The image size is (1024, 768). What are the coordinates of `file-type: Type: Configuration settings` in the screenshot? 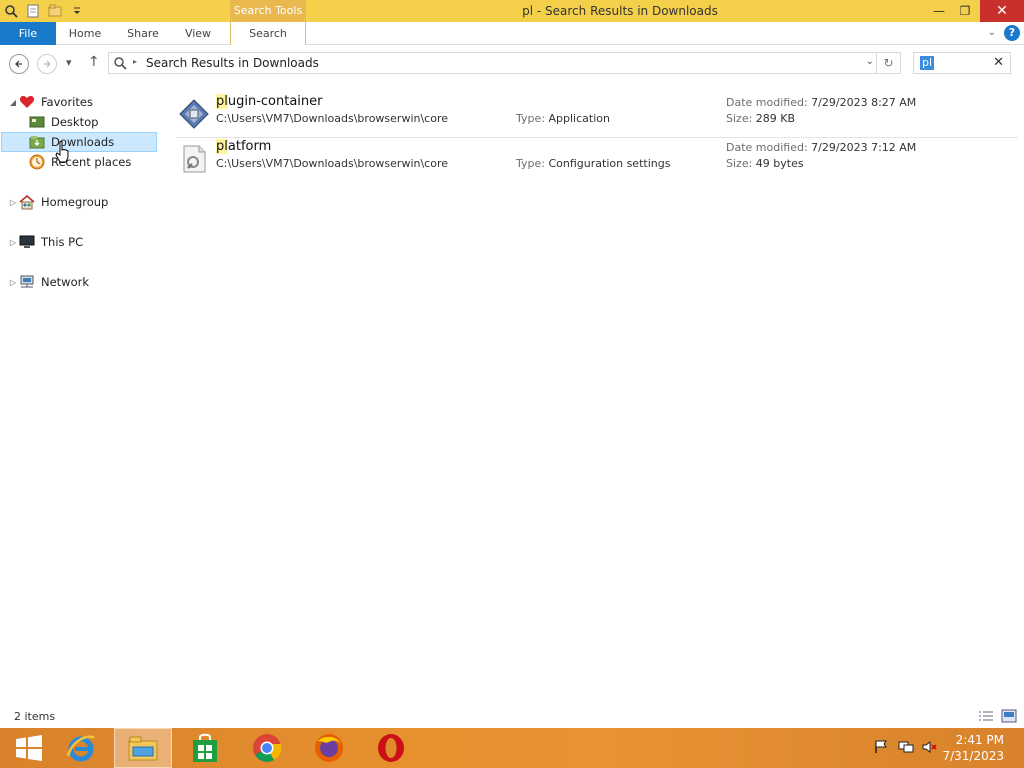 It's located at (593, 163).